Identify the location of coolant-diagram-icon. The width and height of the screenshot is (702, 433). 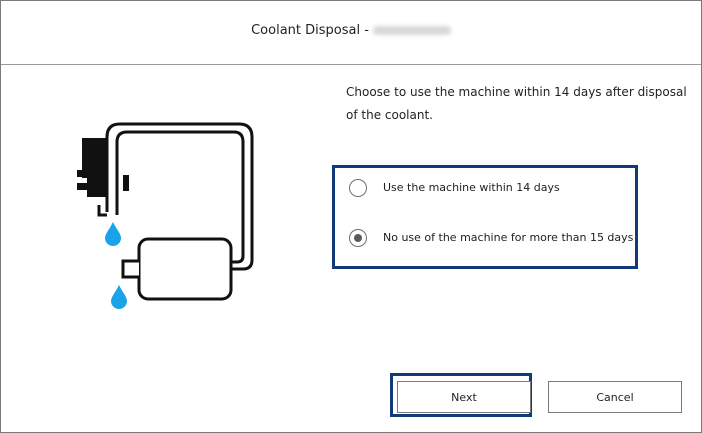
(165, 215).